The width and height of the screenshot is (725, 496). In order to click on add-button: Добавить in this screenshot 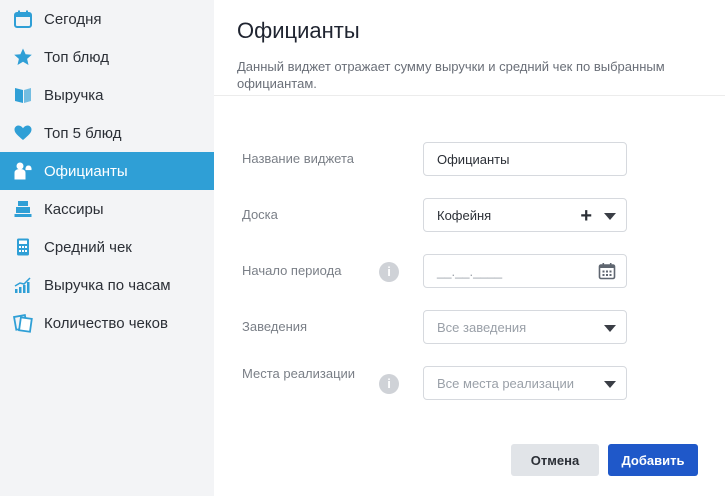, I will do `click(653, 460)`.